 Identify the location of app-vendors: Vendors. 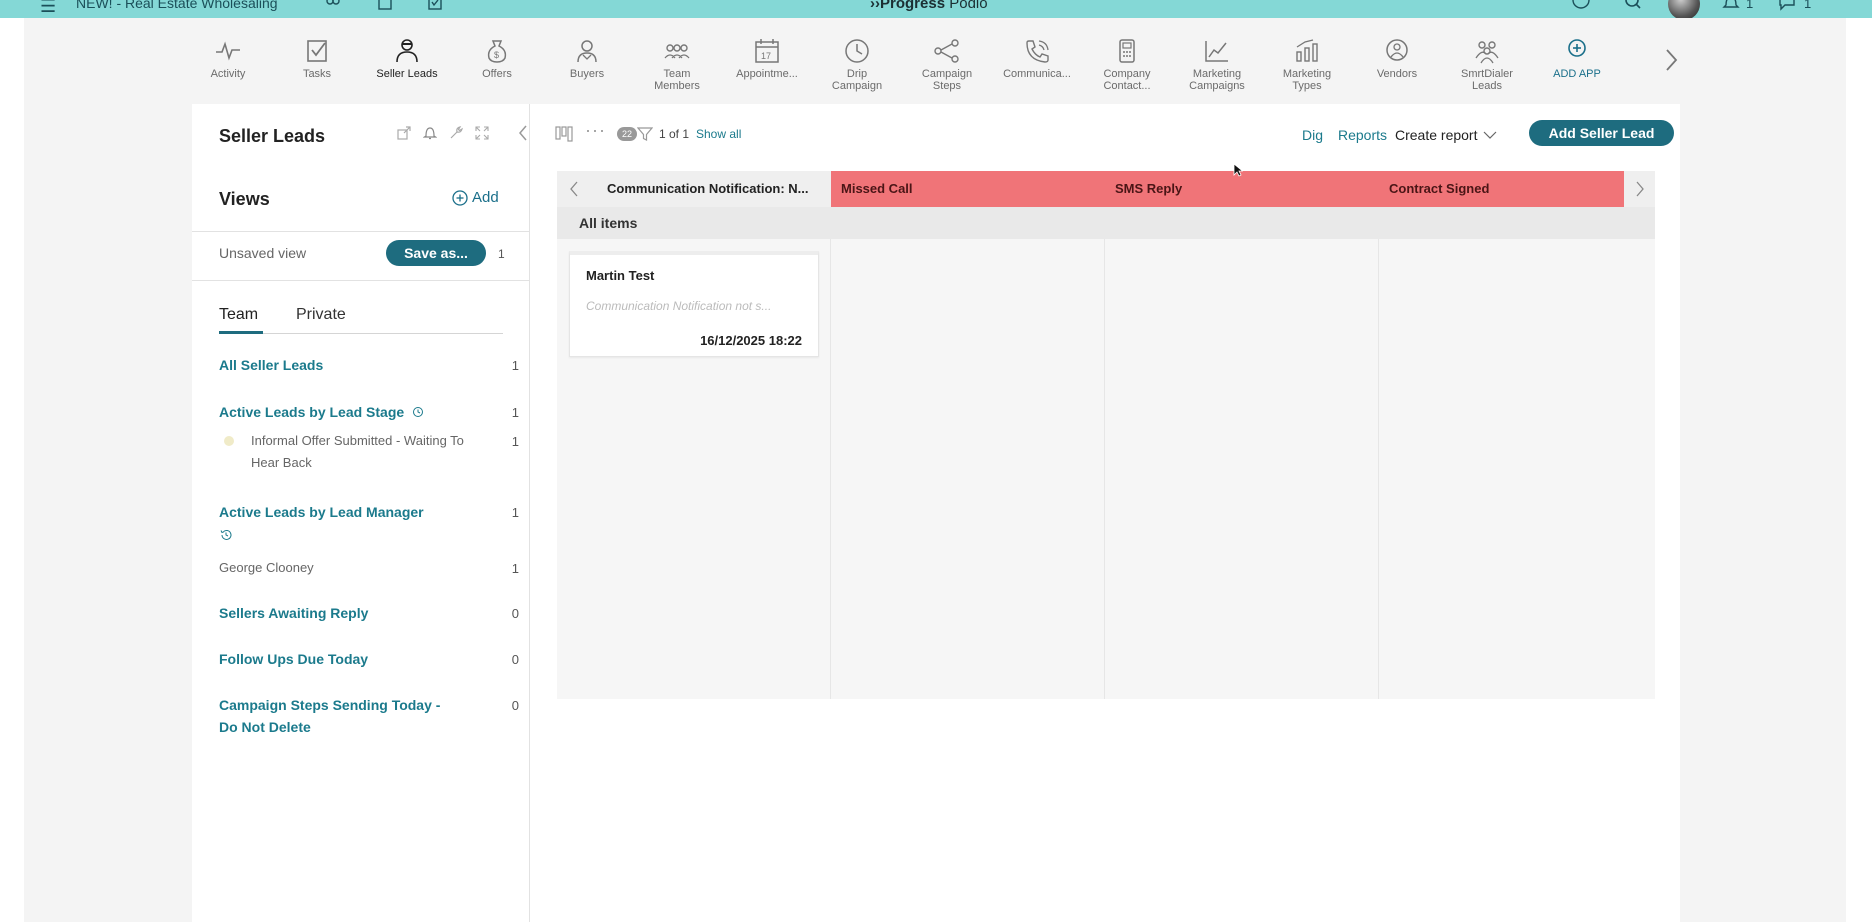
(1397, 59).